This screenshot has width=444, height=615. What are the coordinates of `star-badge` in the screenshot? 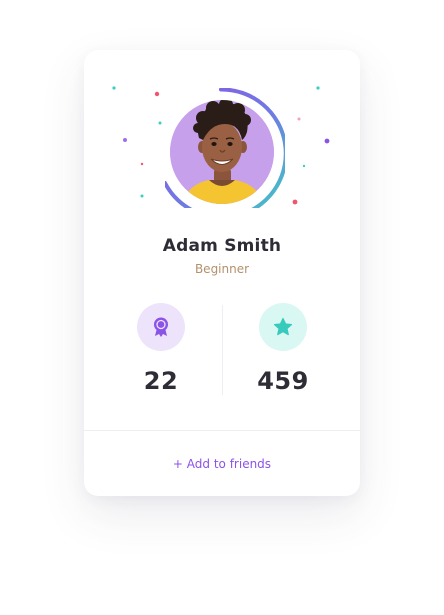 It's located at (283, 327).